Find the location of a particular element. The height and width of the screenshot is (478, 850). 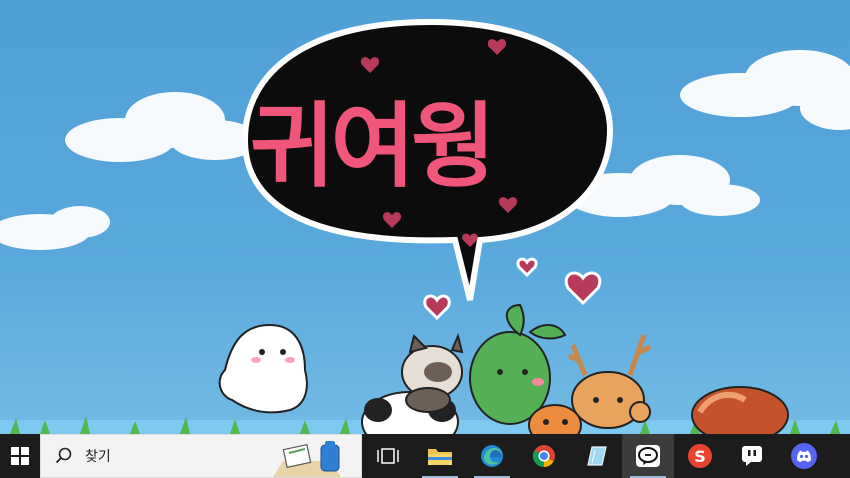

search-icon is located at coordinates (64, 456).